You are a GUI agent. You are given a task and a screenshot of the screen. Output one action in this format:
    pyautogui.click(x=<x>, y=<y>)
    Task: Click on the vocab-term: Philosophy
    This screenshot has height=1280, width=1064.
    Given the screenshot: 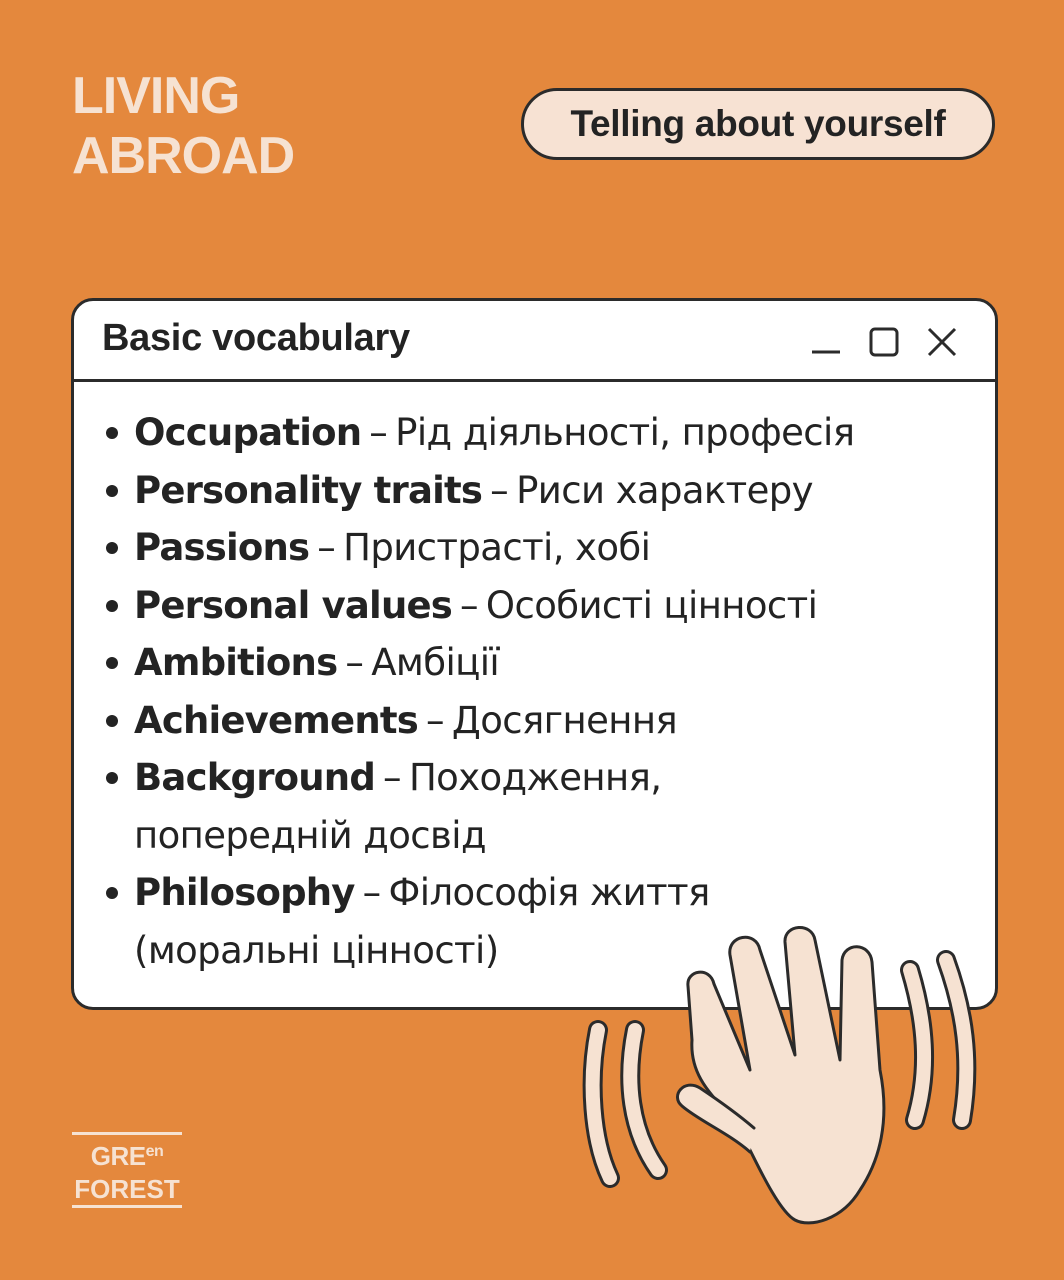 What is the action you would take?
    pyautogui.click(x=244, y=892)
    